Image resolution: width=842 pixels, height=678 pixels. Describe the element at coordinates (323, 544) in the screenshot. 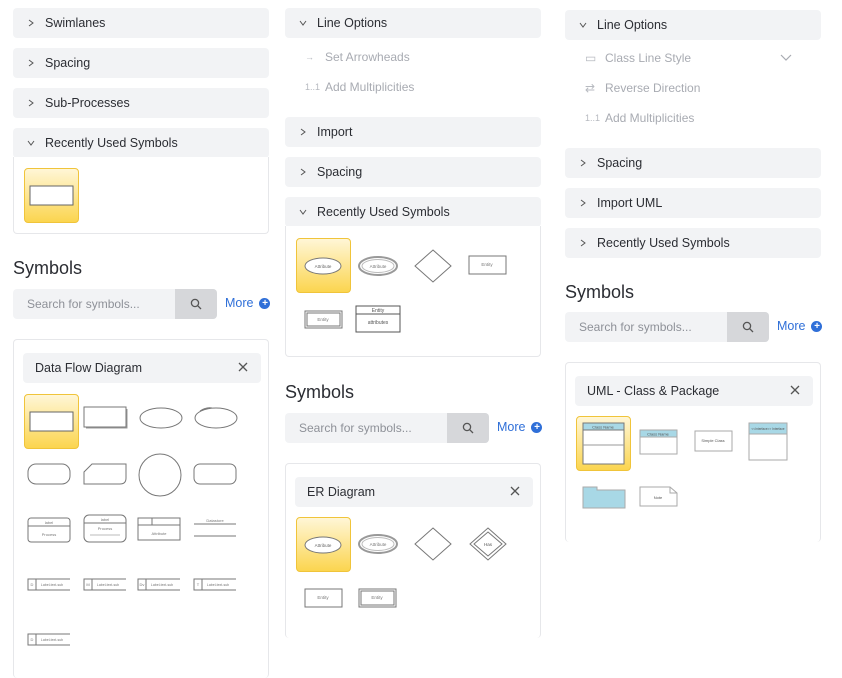

I see `symbol-attribute-selected: Attribute` at that location.